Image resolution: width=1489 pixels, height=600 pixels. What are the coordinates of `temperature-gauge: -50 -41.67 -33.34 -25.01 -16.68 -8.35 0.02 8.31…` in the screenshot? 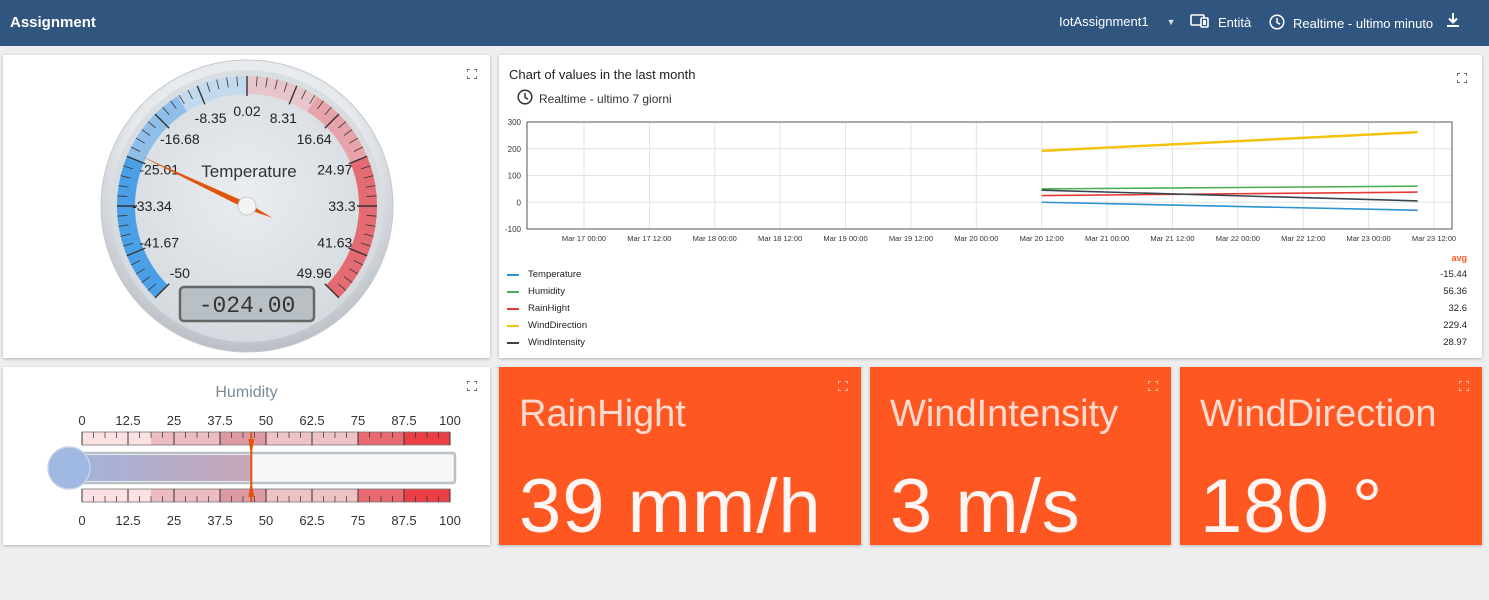 It's located at (247, 206).